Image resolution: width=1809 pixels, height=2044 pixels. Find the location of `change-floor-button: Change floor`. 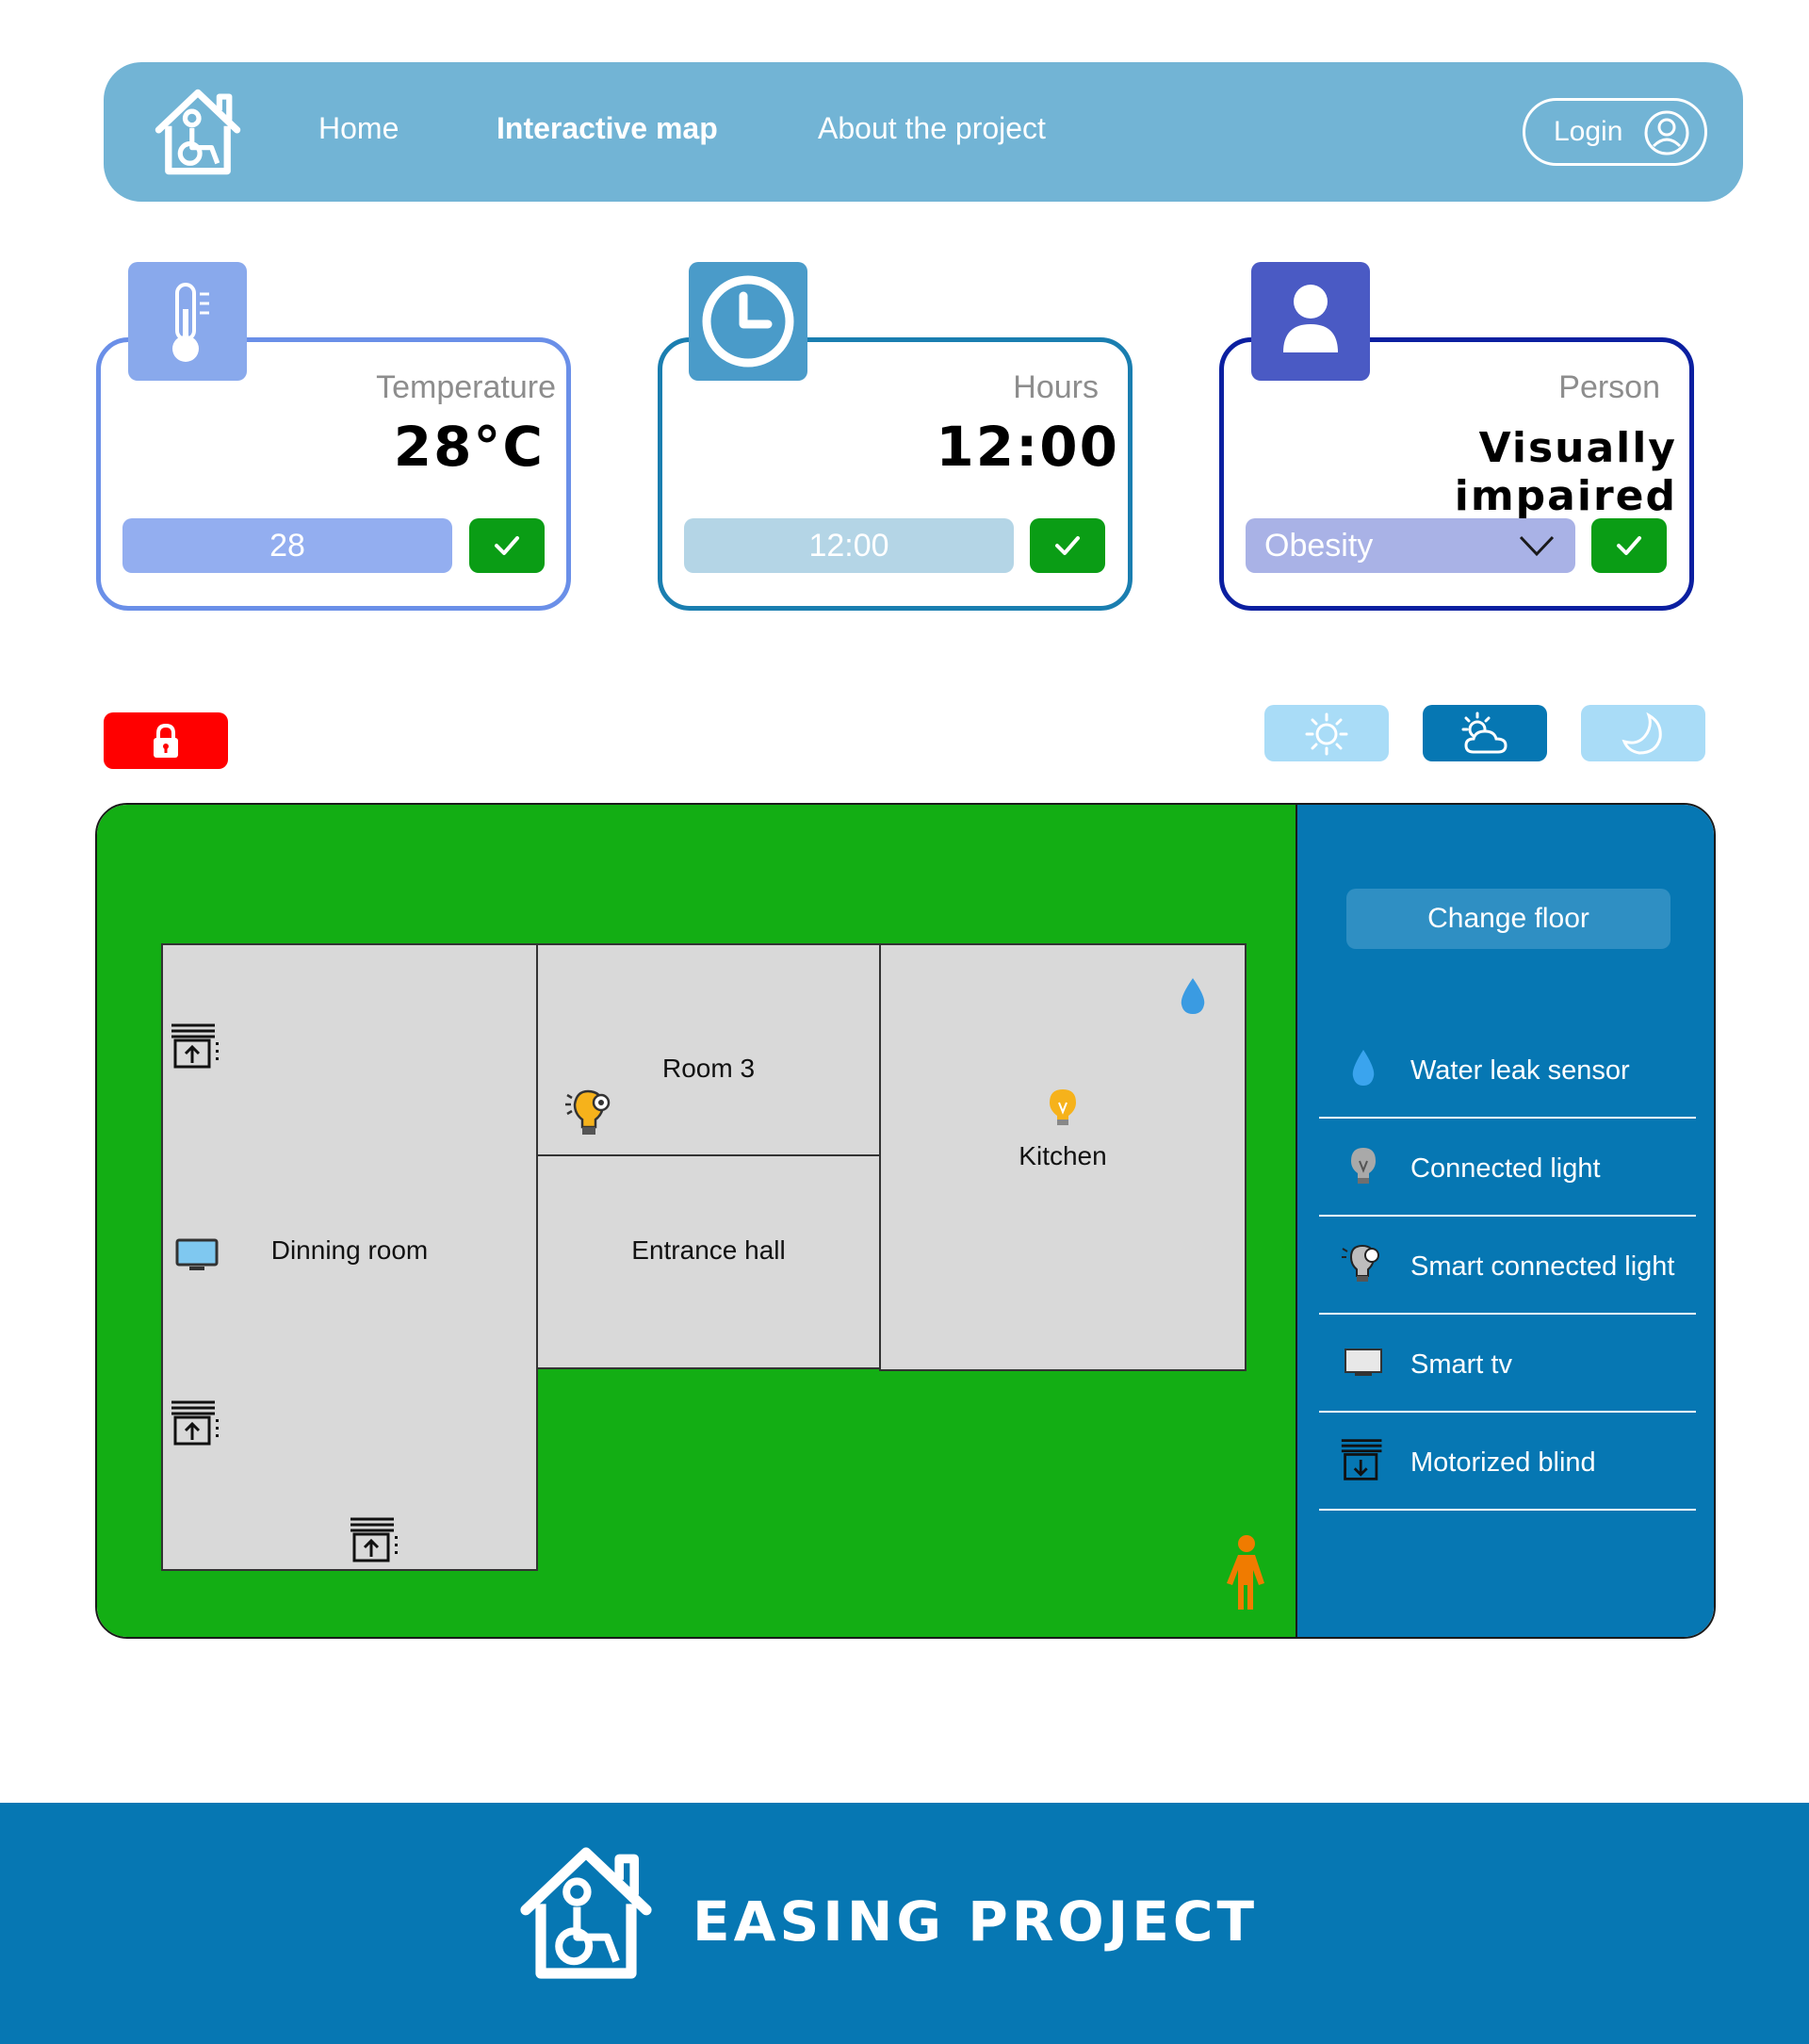

change-floor-button: Change floor is located at coordinates (1508, 919).